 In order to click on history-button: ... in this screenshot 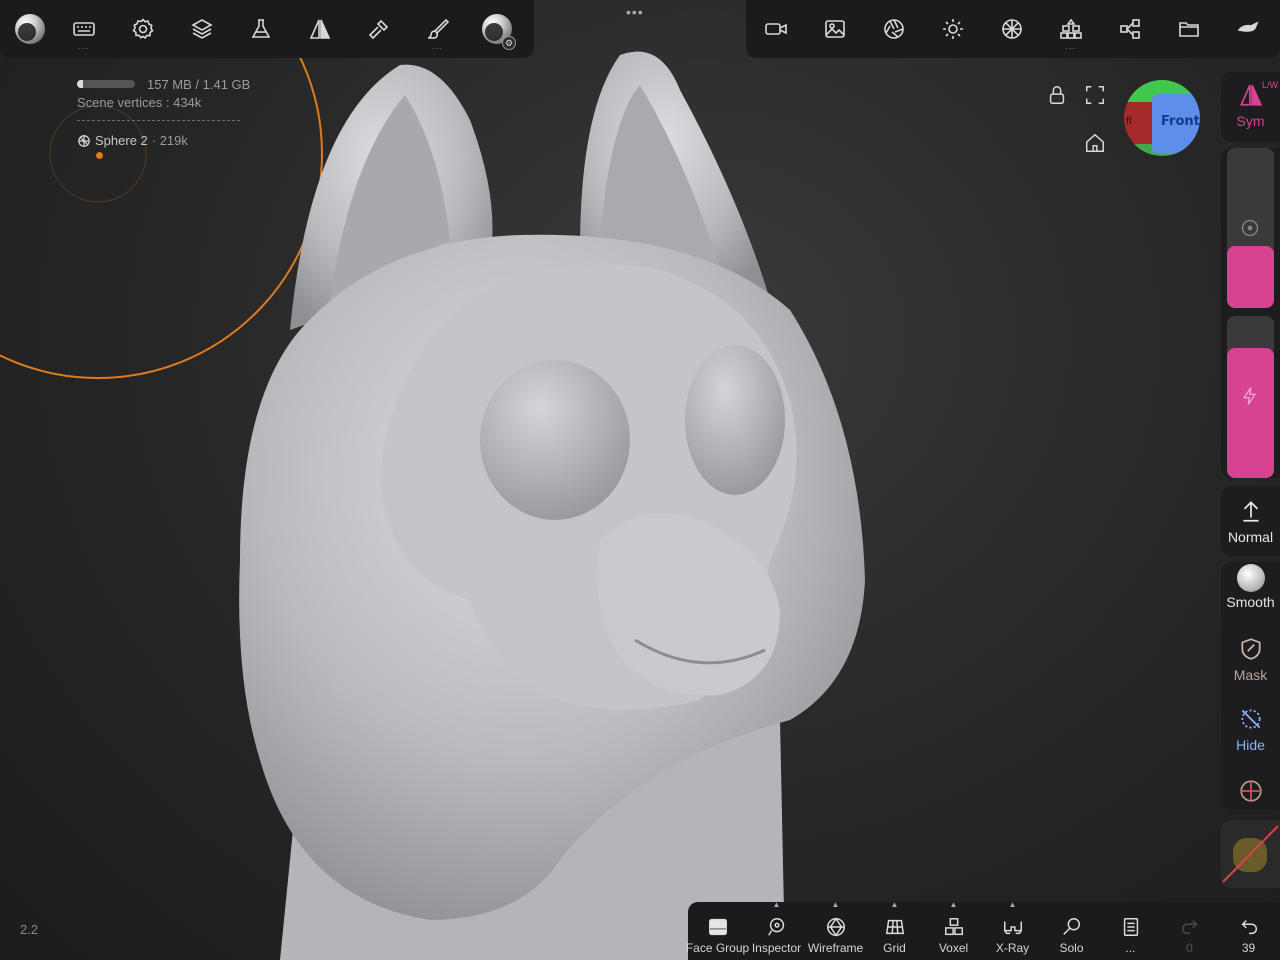, I will do `click(1130, 931)`.